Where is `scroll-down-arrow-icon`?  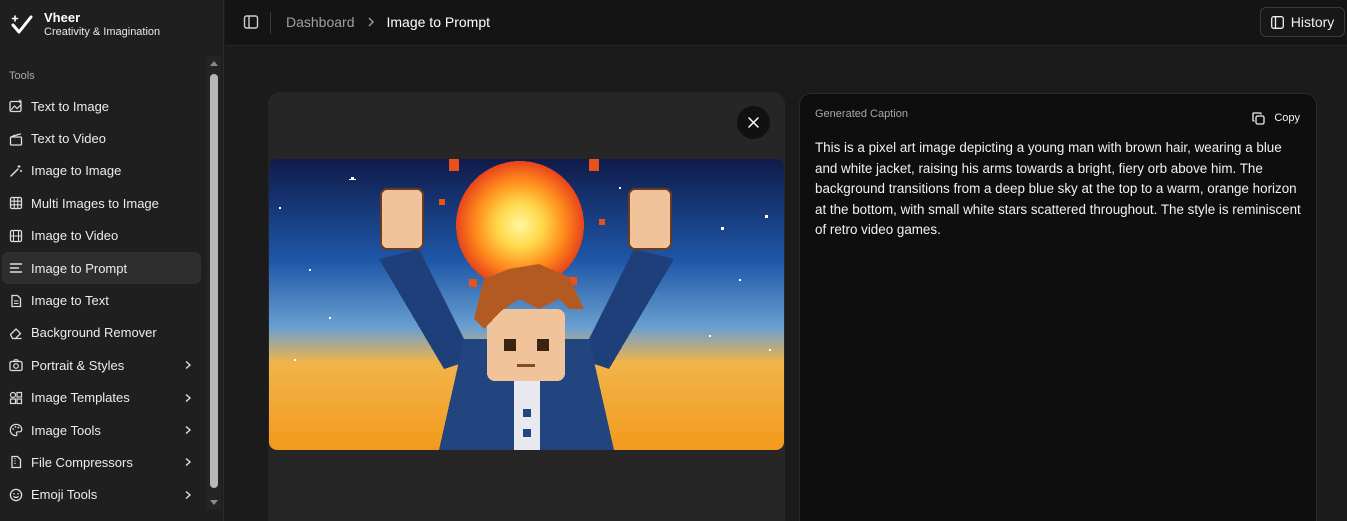
scroll-down-arrow-icon is located at coordinates (214, 502).